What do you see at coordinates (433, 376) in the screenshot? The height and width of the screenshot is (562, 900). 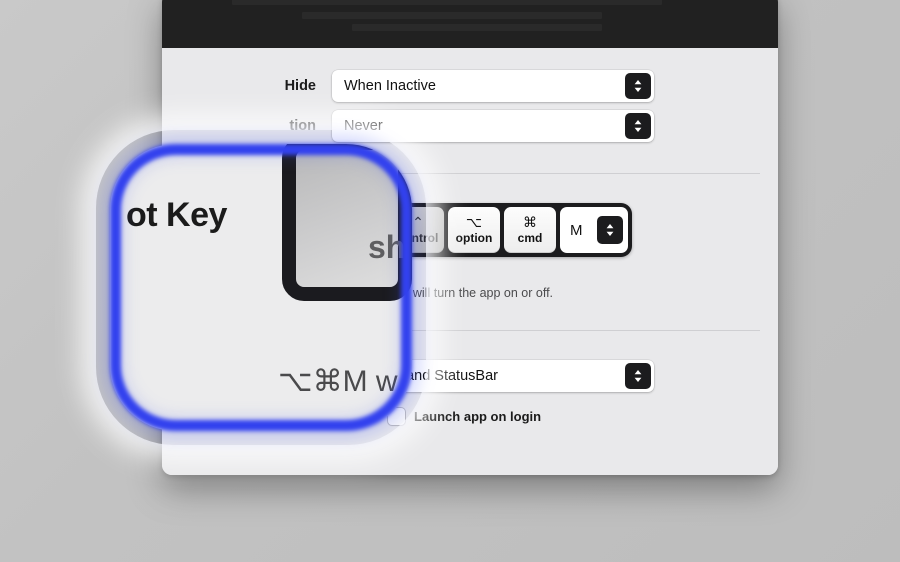 I see `show-in-value: Dock and StatusBar` at bounding box center [433, 376].